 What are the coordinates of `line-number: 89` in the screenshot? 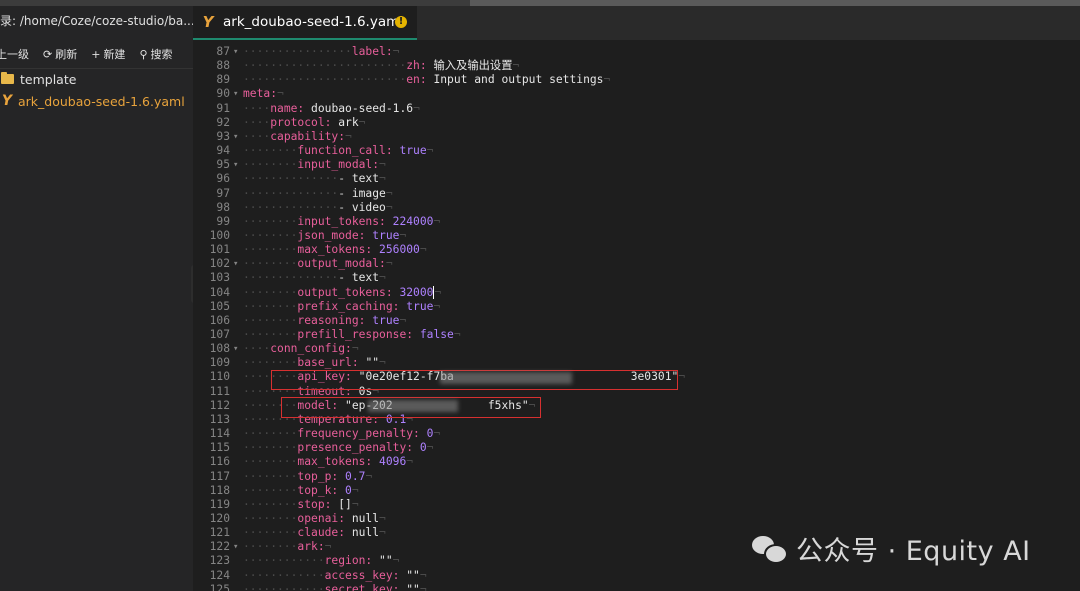 It's located at (223, 80).